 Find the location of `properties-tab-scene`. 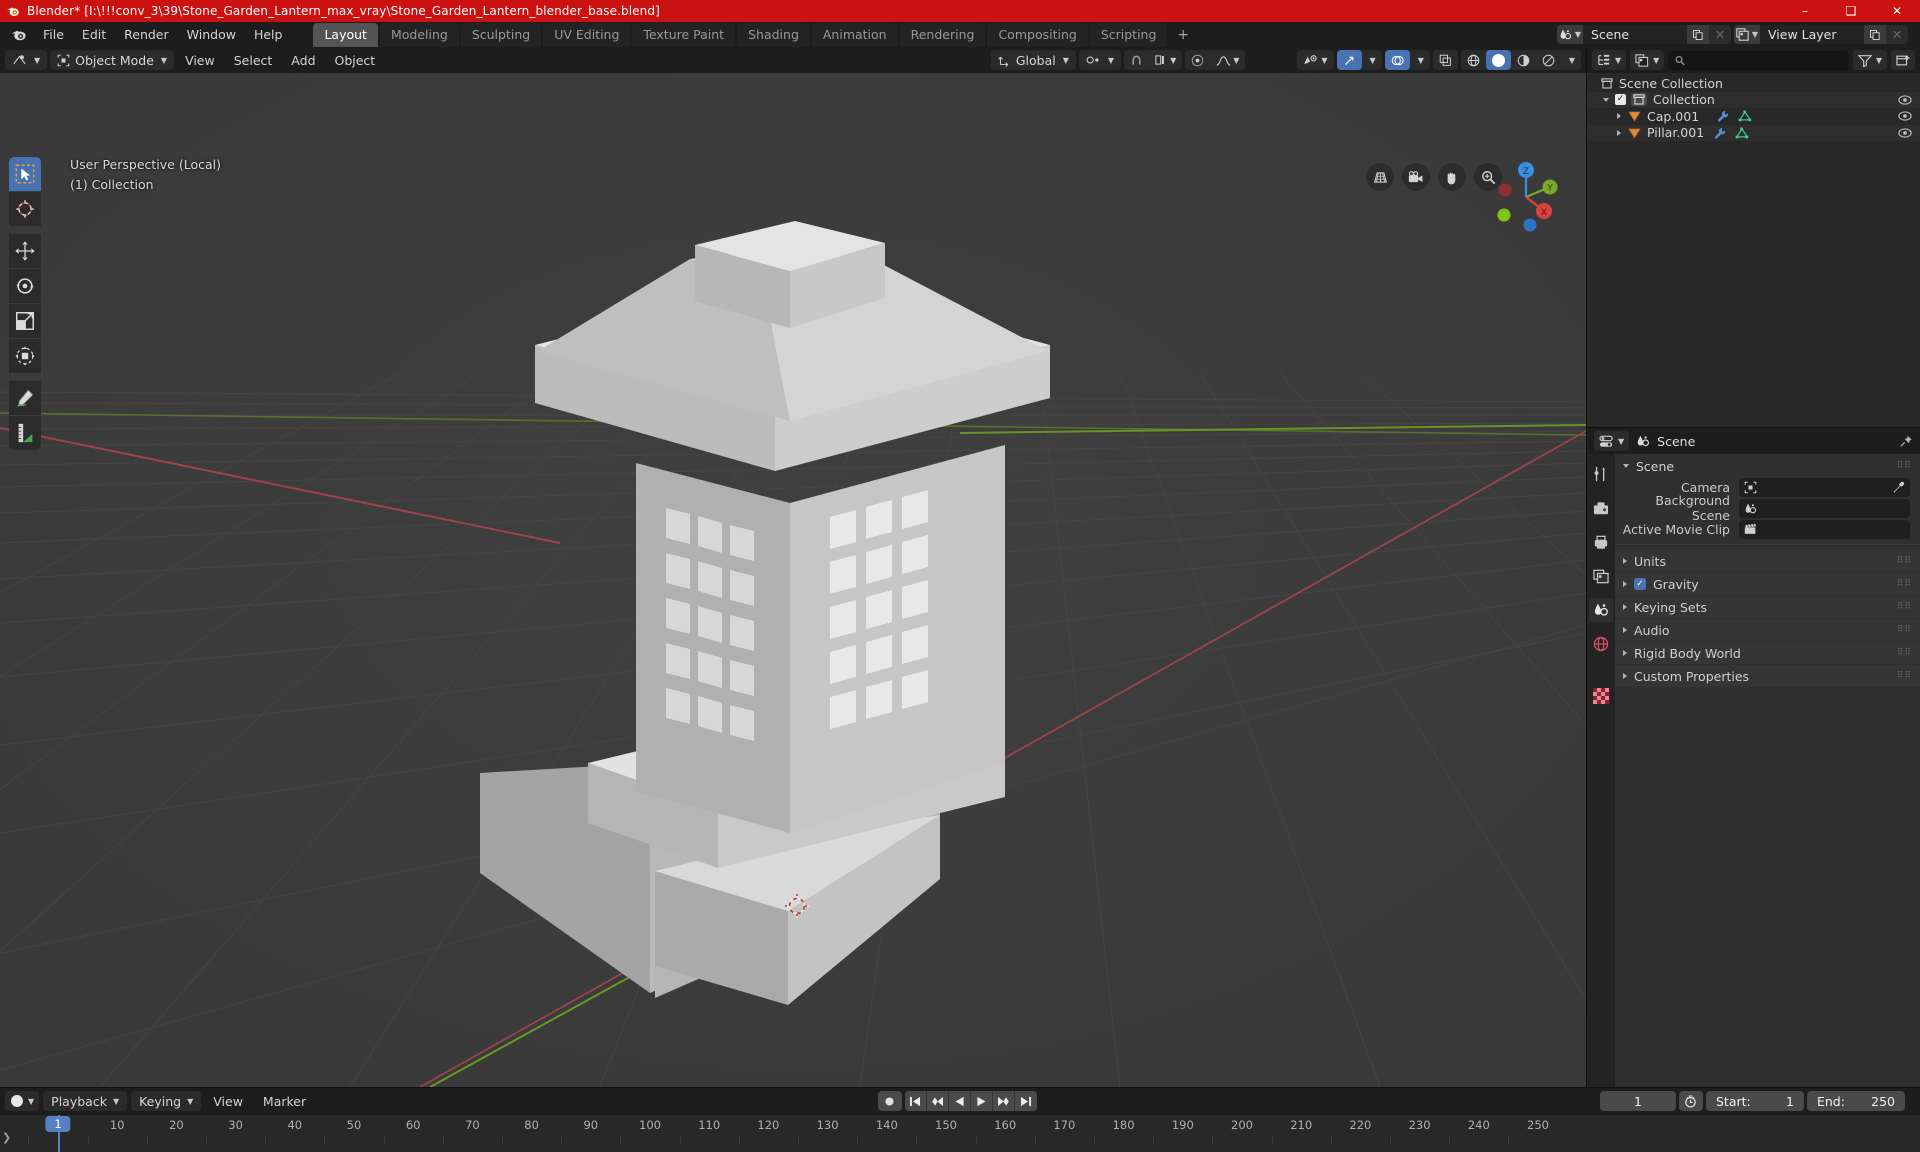

properties-tab-scene is located at coordinates (1601, 610).